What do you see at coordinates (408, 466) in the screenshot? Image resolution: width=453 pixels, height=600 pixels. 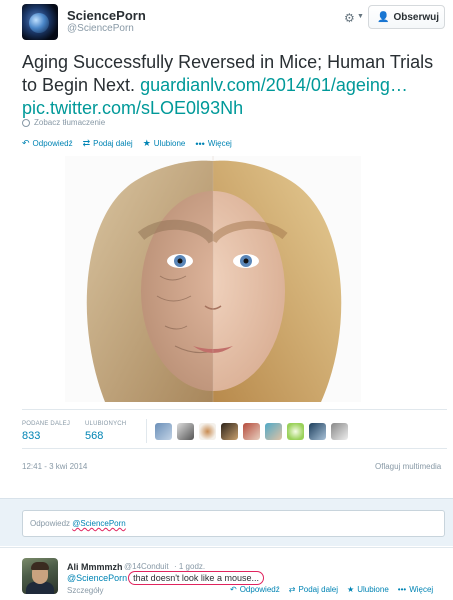 I see `flag-media-link: Oflaguj multimedia` at bounding box center [408, 466].